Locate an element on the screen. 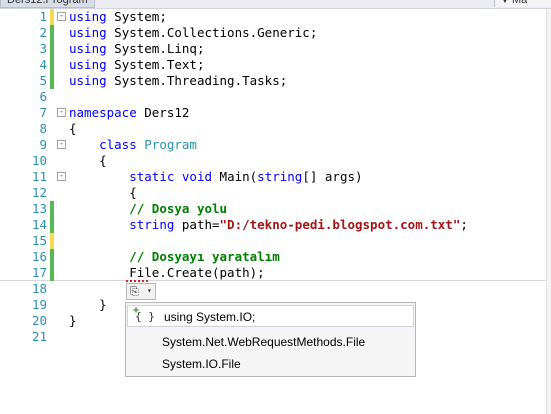 Image resolution: width=551 pixels, height=414 pixels. code-token: System.Threading.Tasks; is located at coordinates (197, 80).